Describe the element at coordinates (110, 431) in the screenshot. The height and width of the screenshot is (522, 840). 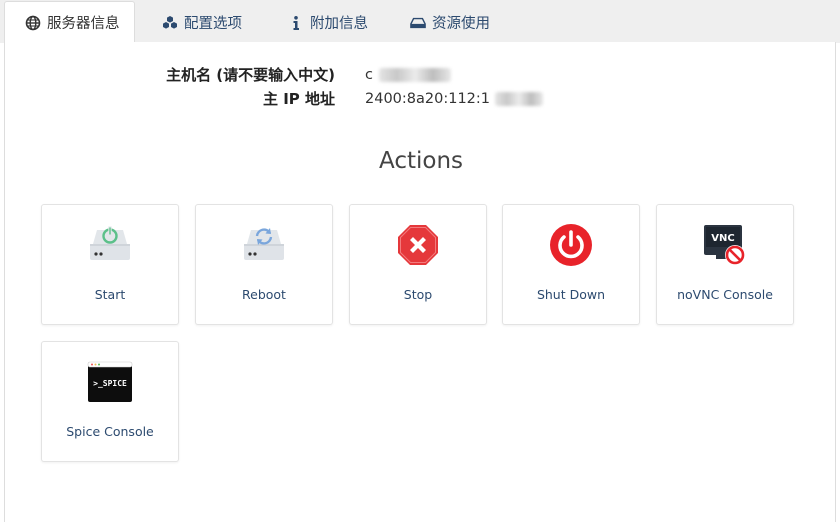
I see `spice-console-label: Spice Console` at that location.